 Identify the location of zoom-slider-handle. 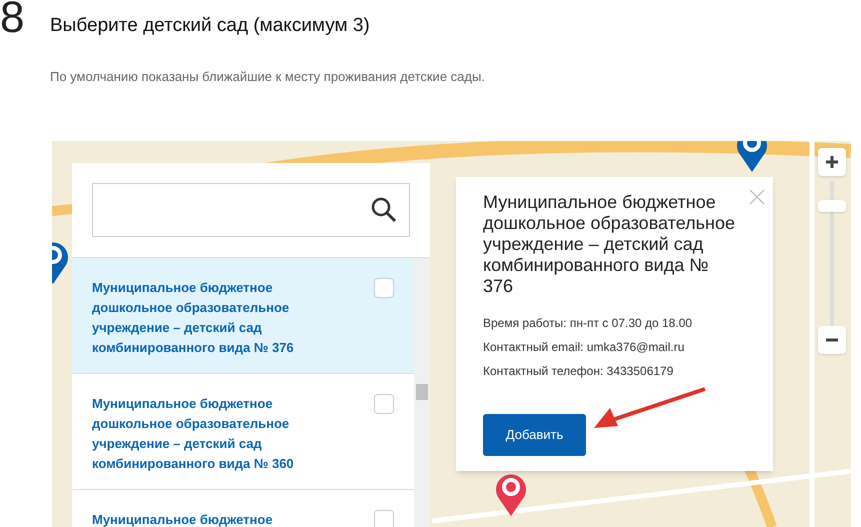
(832, 206).